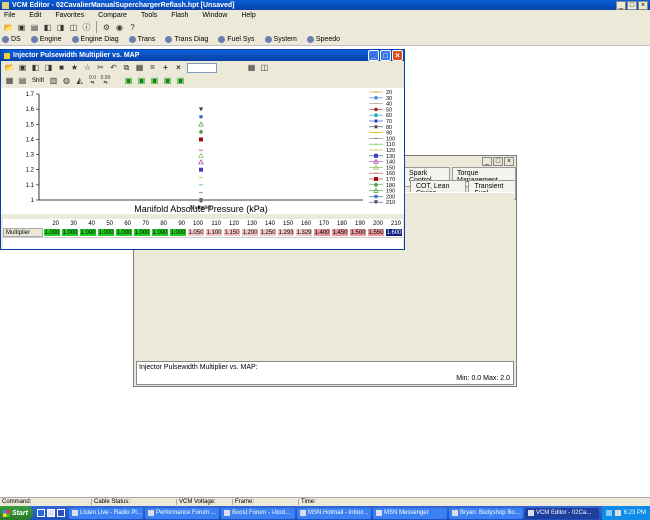 Image resolution: width=650 pixels, height=520 pixels. I want to click on table-cell: 1.200, so click(250, 232).